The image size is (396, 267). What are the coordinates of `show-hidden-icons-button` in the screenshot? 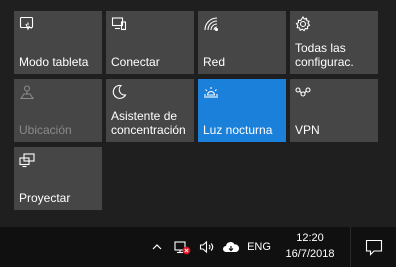 It's located at (157, 247).